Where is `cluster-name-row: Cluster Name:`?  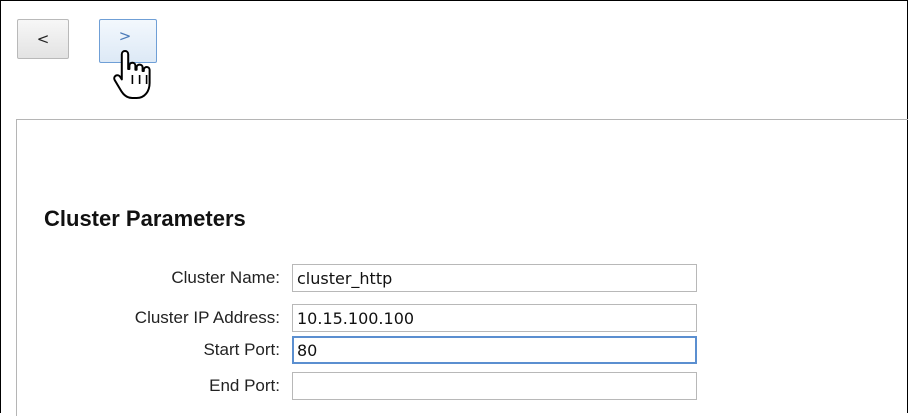 cluster-name-row: Cluster Name: is located at coordinates (367, 278).